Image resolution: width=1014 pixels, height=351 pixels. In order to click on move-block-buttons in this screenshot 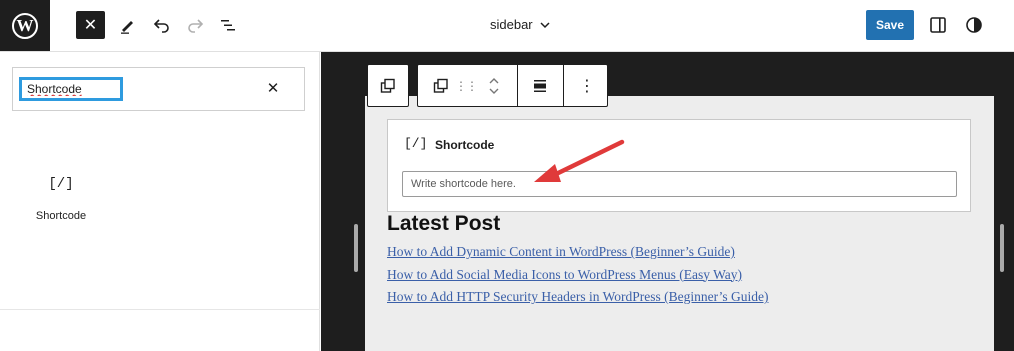, I will do `click(494, 85)`.